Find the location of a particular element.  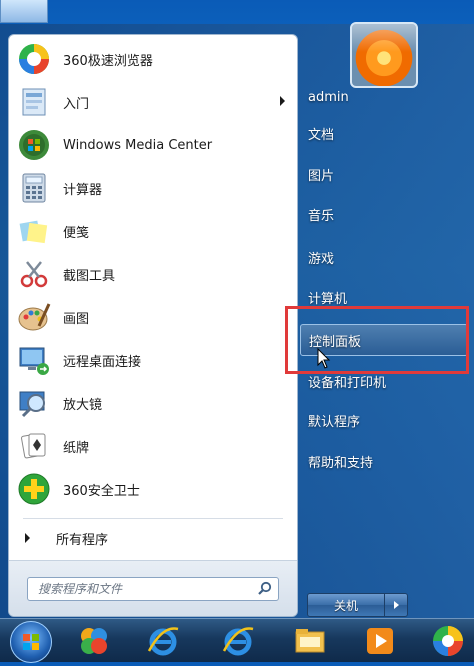

program-item-remote-desktop: 远程桌面连接 is located at coordinates (153, 360).